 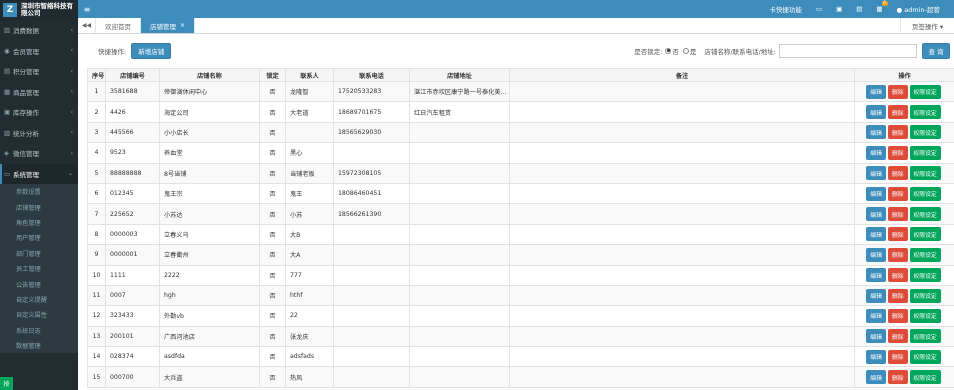 What do you see at coordinates (39, 112) in the screenshot?
I see `sidebar-item-4: ▣ 库存操作 ‹` at bounding box center [39, 112].